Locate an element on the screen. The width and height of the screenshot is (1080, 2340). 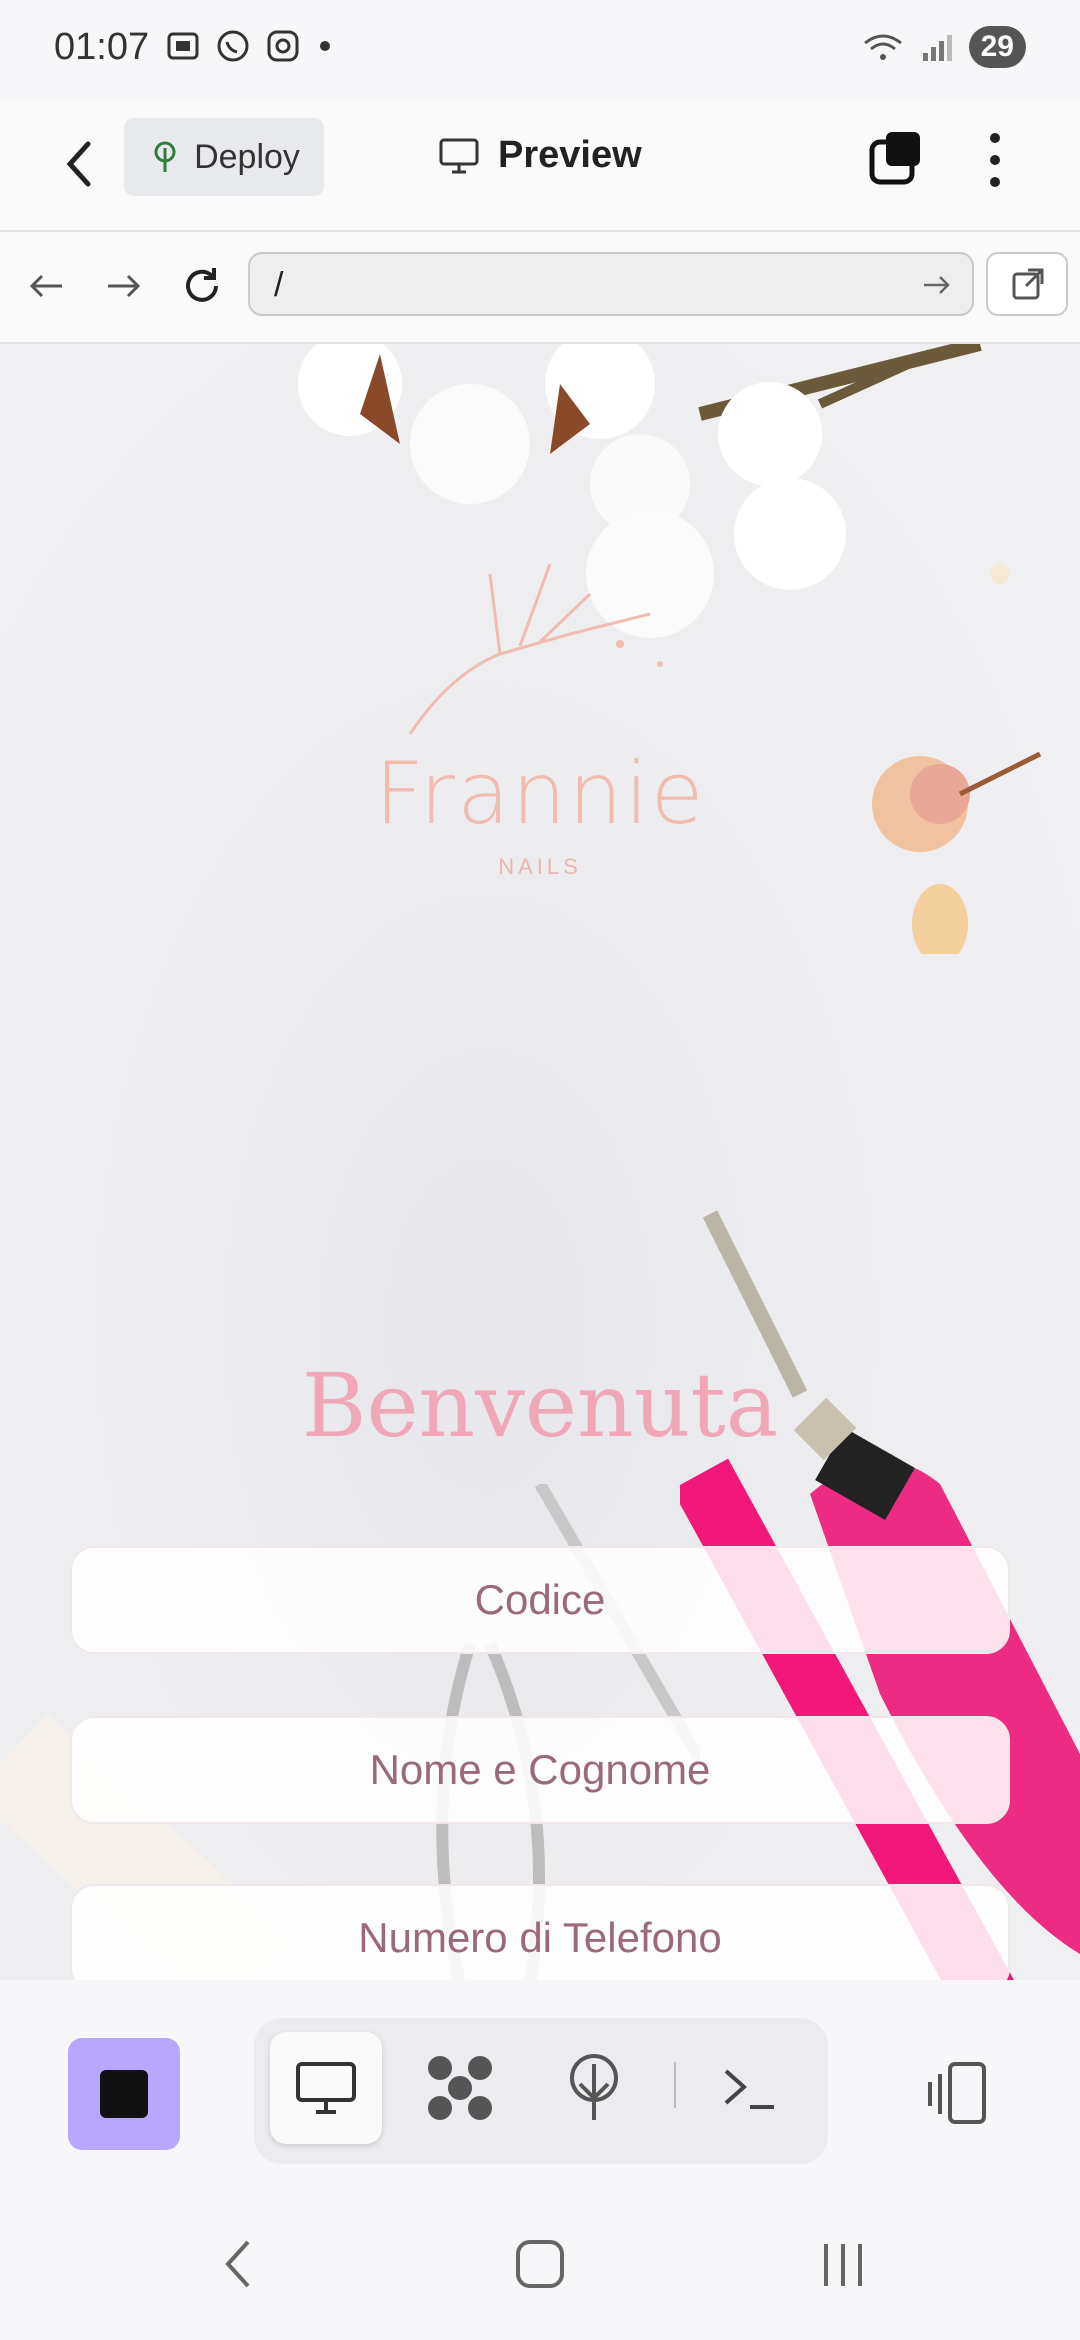
status-bar: 01:07 29 is located at coordinates (540, 50).